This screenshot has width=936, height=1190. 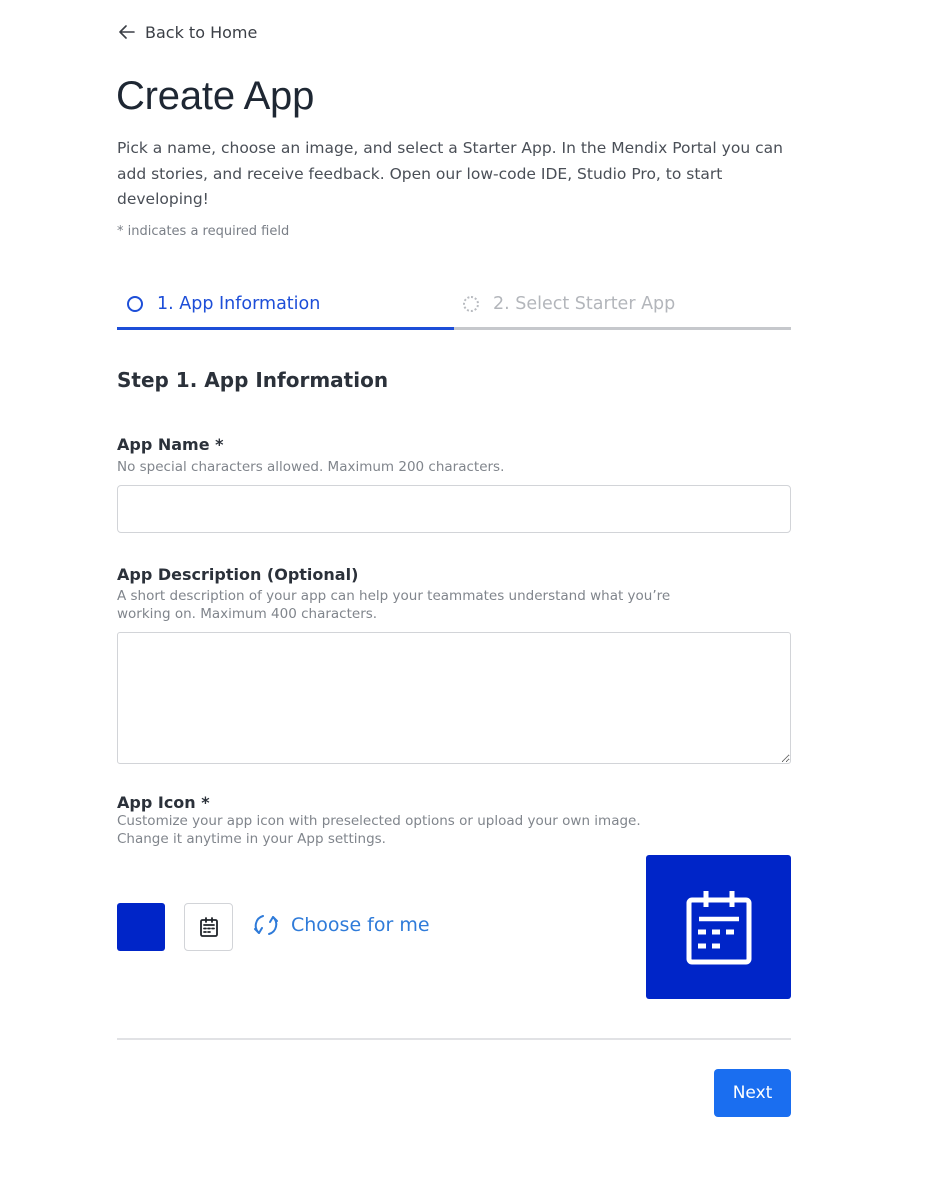 What do you see at coordinates (238, 574) in the screenshot?
I see `app-description-label: App Description (Optional)` at bounding box center [238, 574].